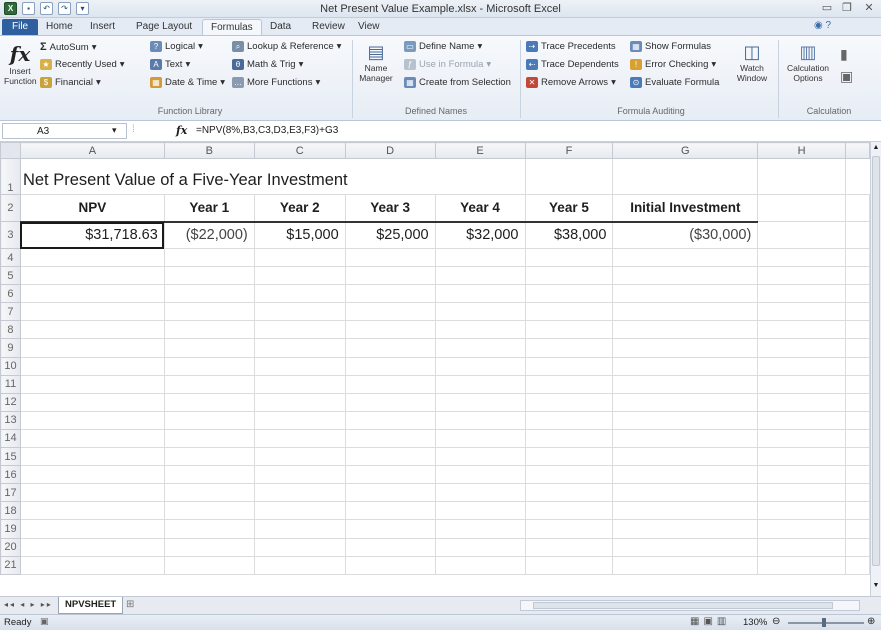 The image size is (881, 630). Describe the element at coordinates (70, 82) in the screenshot. I see `financial-button: $ Financial ▾` at that location.